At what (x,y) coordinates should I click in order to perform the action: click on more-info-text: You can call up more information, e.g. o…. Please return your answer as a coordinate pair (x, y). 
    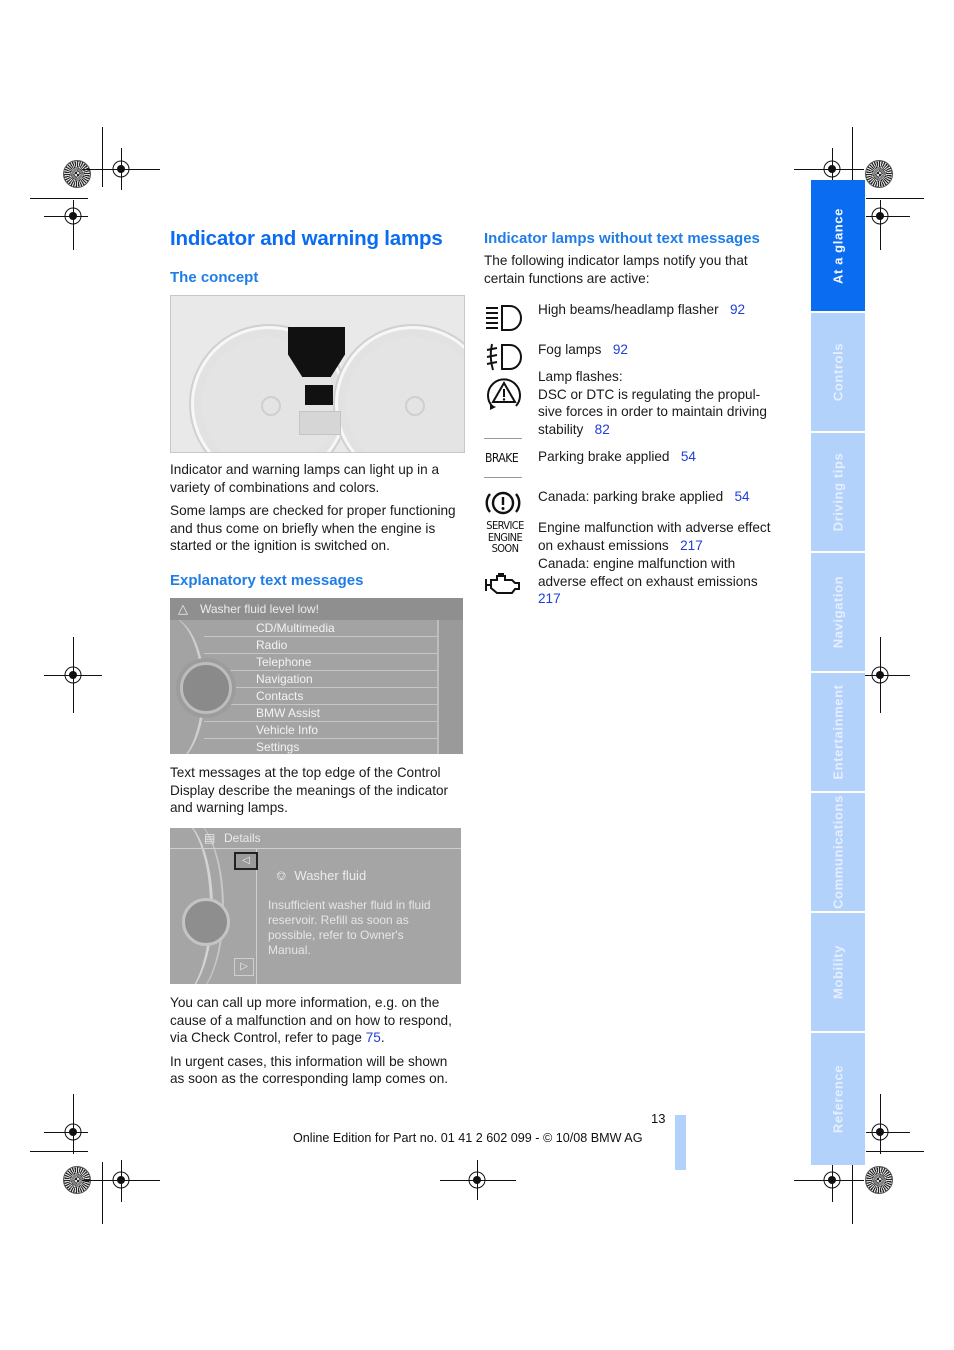
    Looking at the image, I should click on (311, 1020).